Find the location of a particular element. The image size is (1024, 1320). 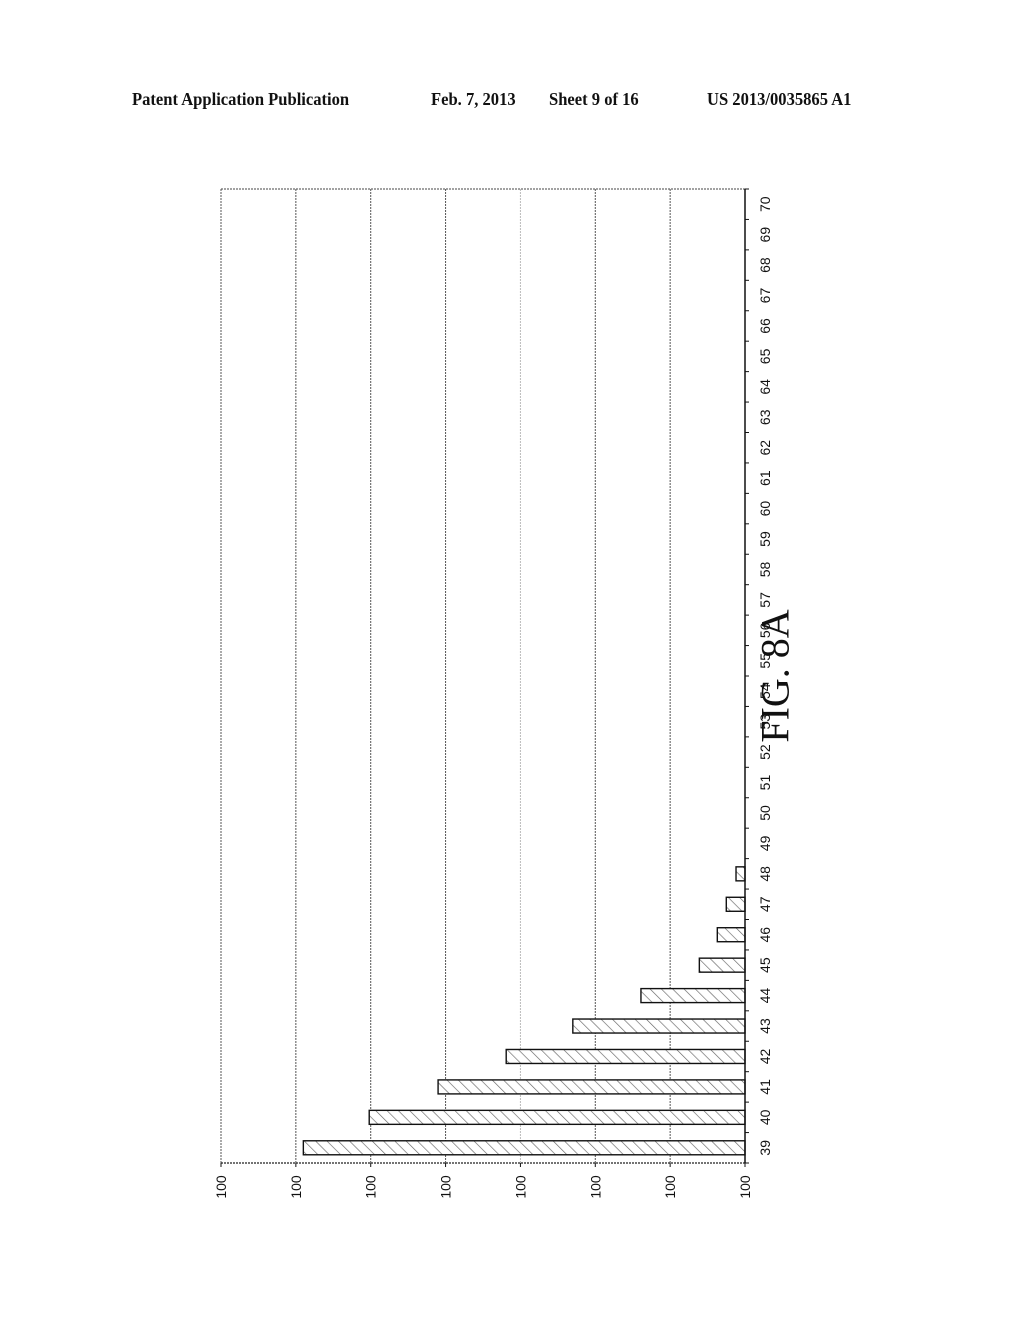

category-label: 63 is located at coordinates (765, 417).